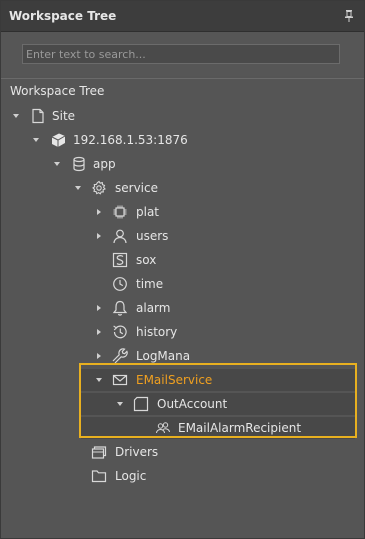  What do you see at coordinates (120, 236) in the screenshot?
I see `user-icon` at bounding box center [120, 236].